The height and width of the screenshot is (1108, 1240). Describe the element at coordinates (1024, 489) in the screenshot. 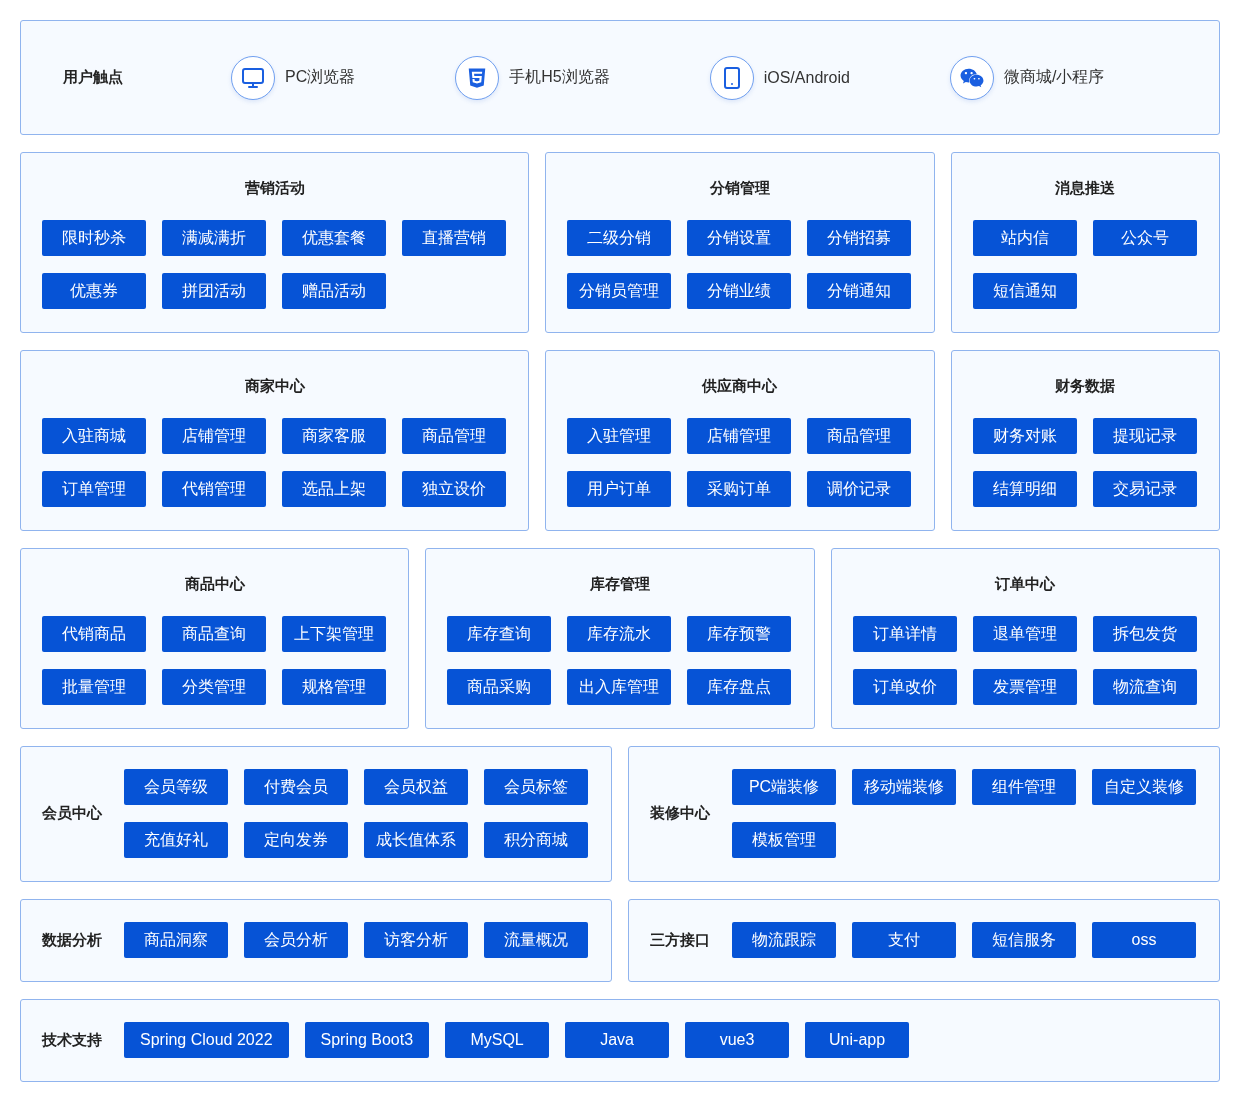

I see `module-button: 结算明细` at that location.